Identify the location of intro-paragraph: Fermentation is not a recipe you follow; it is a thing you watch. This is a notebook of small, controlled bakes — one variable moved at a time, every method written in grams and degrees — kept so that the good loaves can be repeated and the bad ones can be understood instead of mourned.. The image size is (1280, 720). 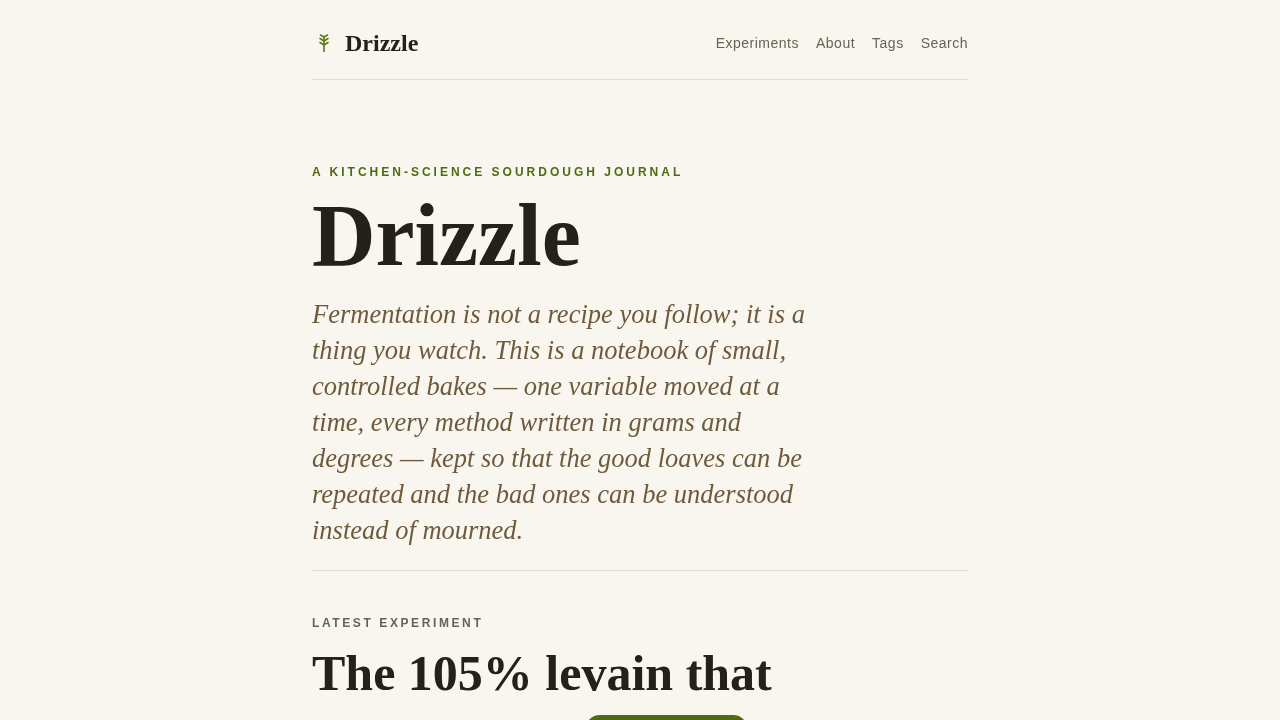
(559, 422).